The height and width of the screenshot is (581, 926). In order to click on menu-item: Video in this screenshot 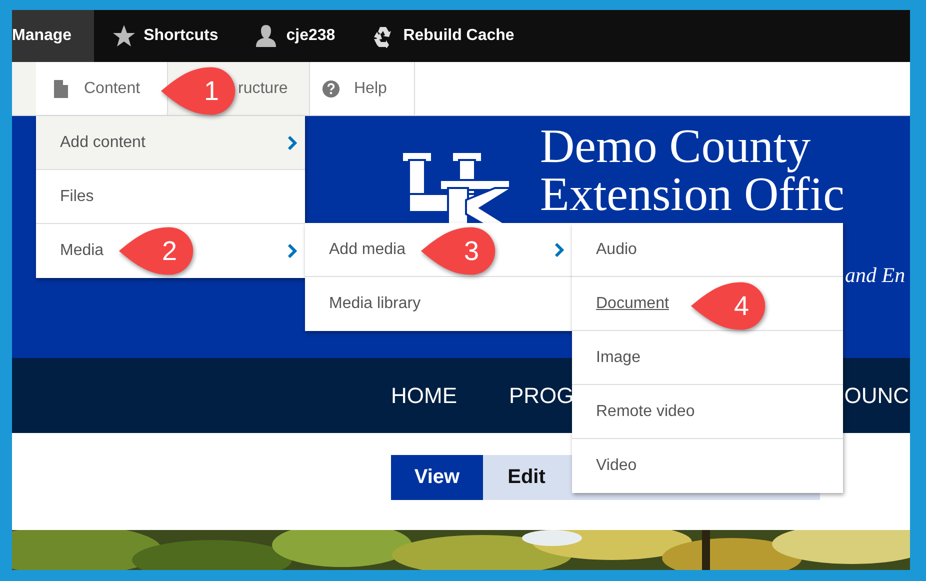, I will do `click(707, 466)`.